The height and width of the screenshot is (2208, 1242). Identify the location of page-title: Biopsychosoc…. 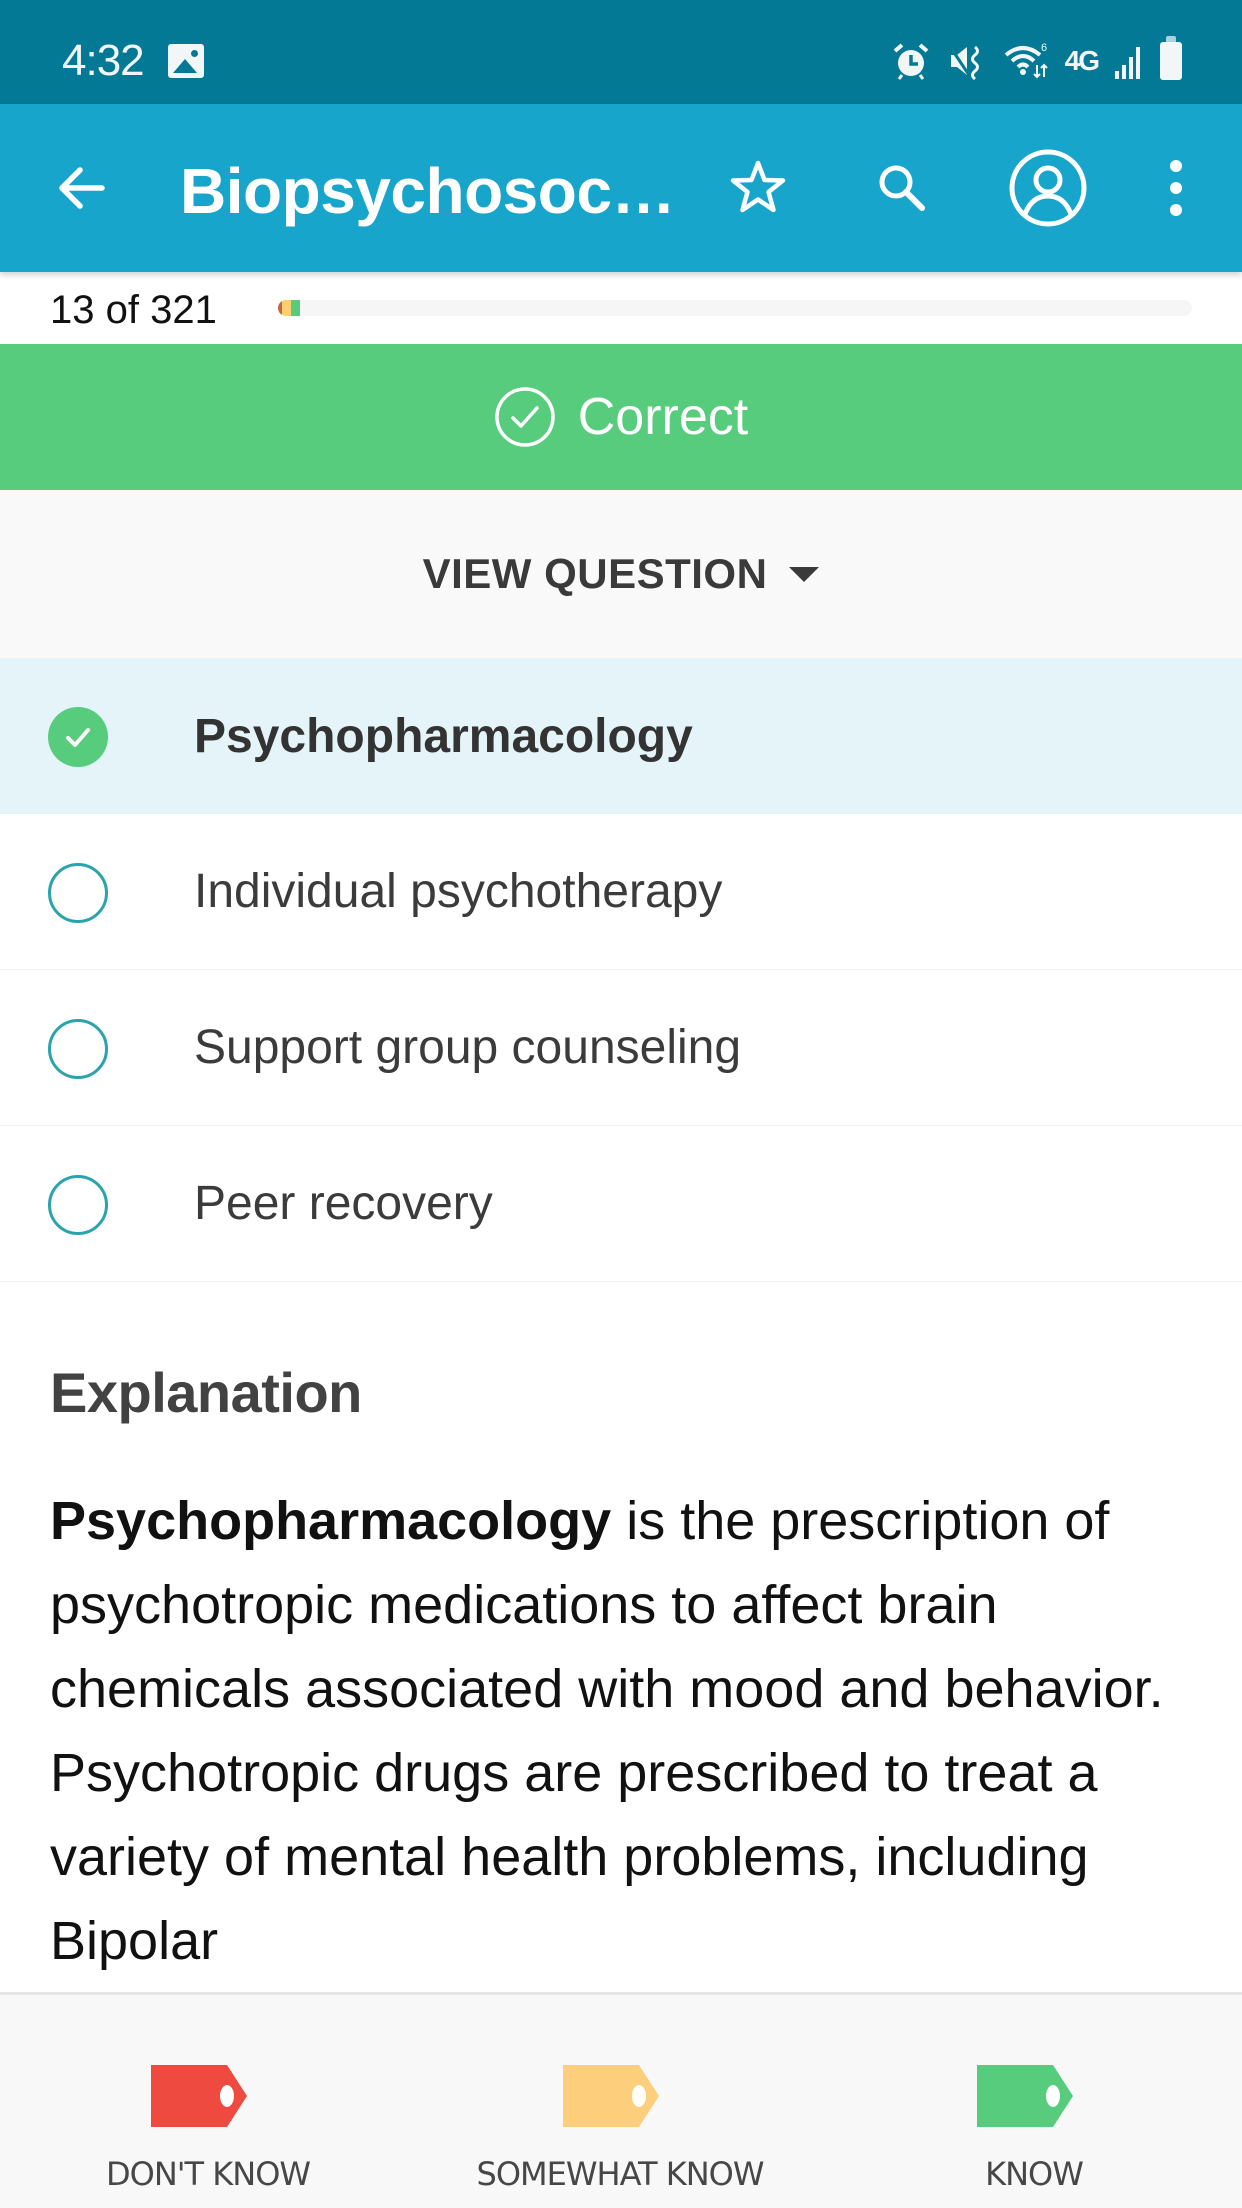
(427, 191).